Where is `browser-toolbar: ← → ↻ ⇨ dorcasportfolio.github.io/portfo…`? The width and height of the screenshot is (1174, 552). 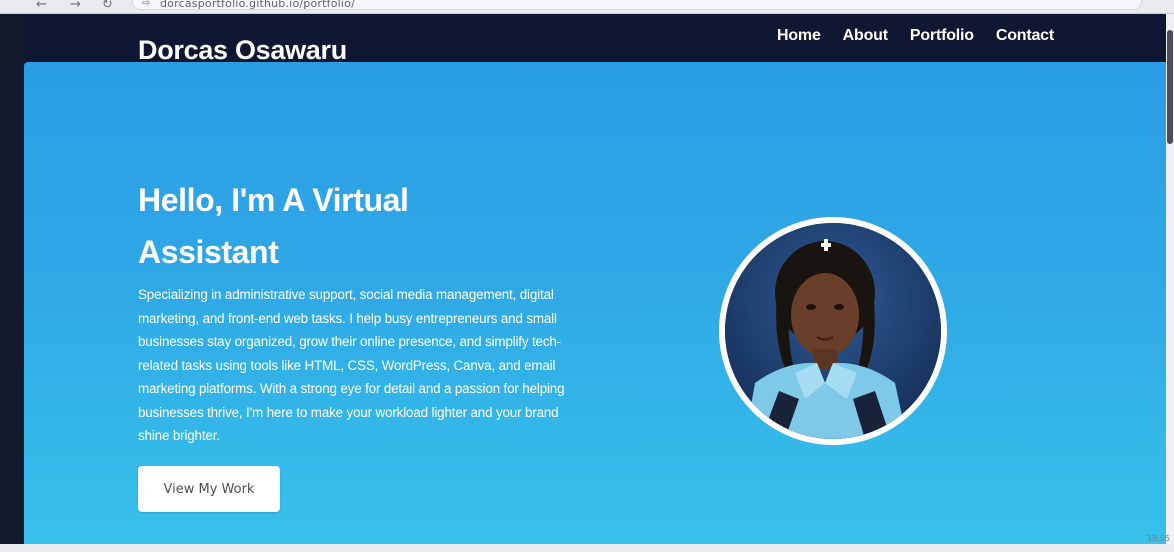
browser-toolbar: ← → ↻ ⇨ dorcasportfolio.github.io/portfo… is located at coordinates (587, 7).